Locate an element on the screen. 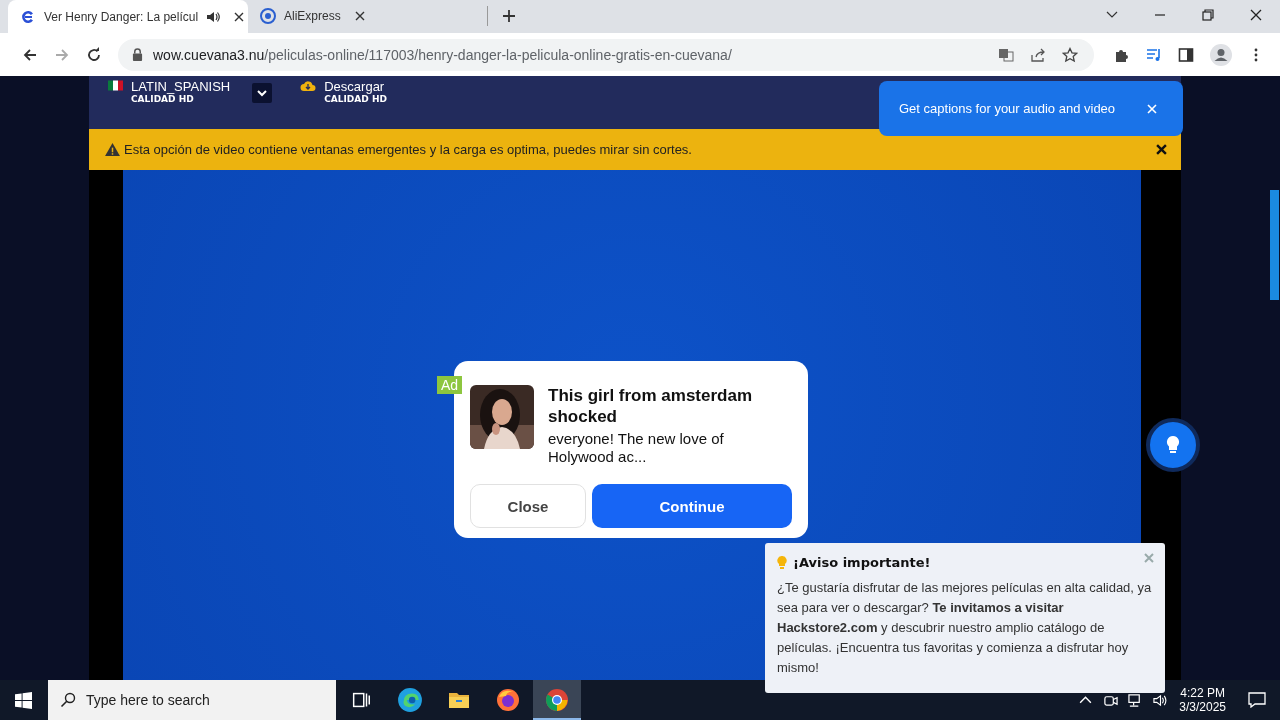  side-panel-icon is located at coordinates (1186, 54).